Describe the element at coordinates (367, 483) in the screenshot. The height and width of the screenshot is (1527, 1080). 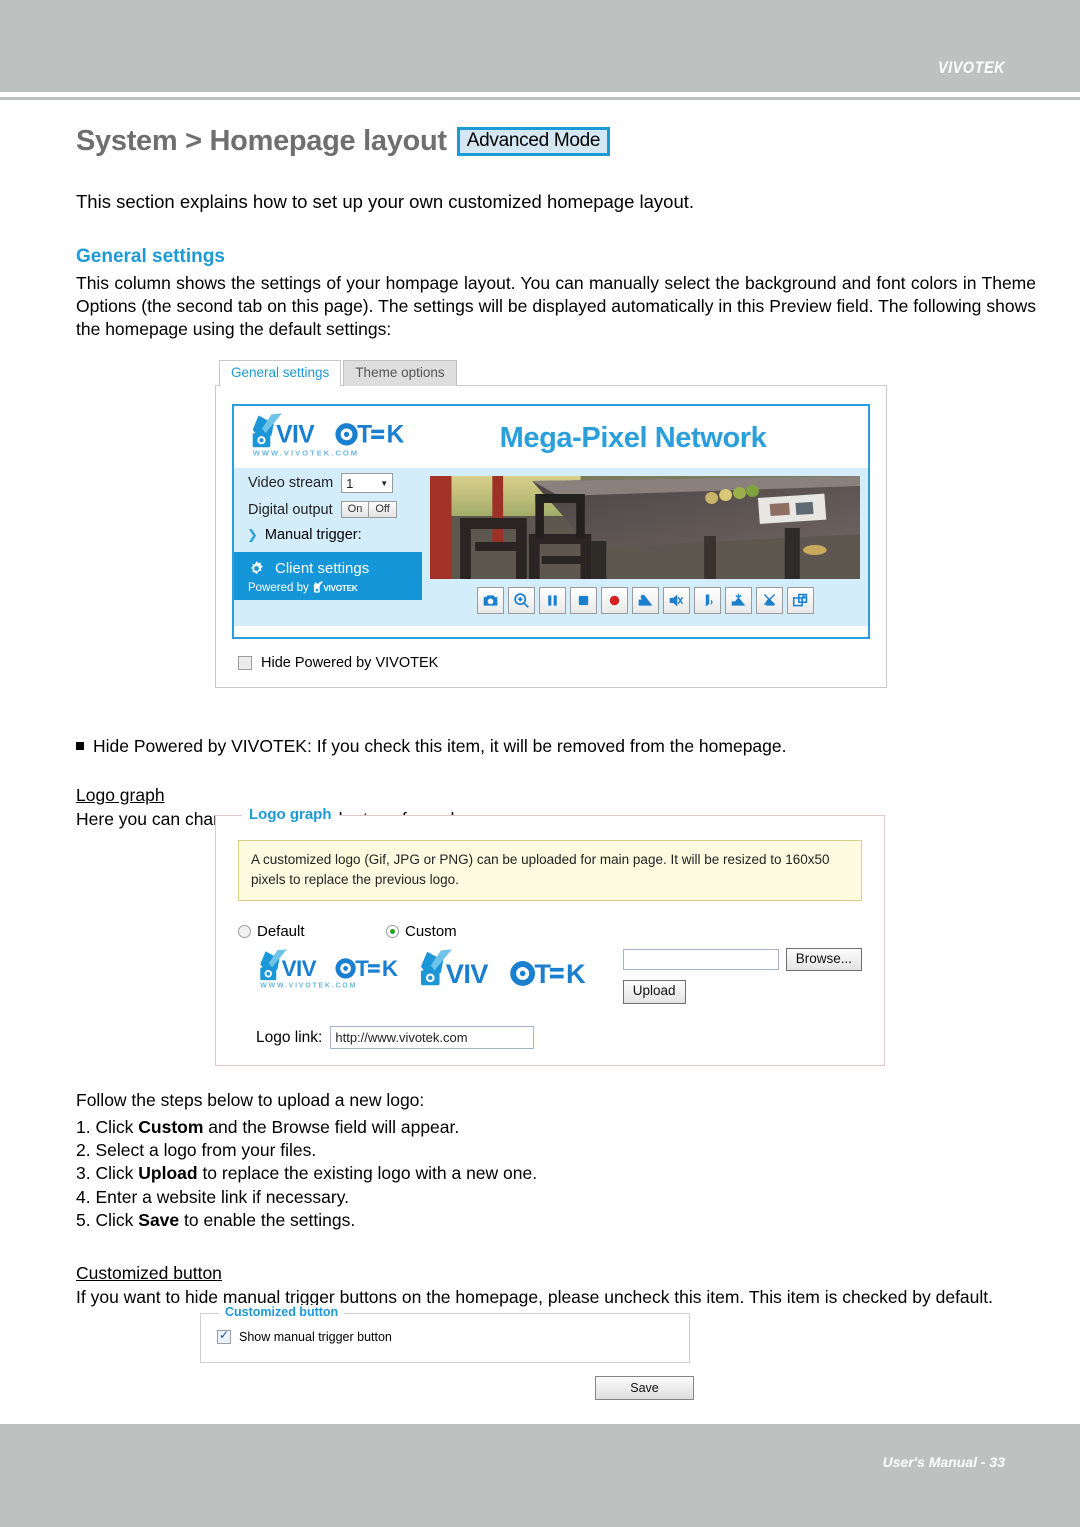
I see `video-stream-select: 1 ▼` at that location.